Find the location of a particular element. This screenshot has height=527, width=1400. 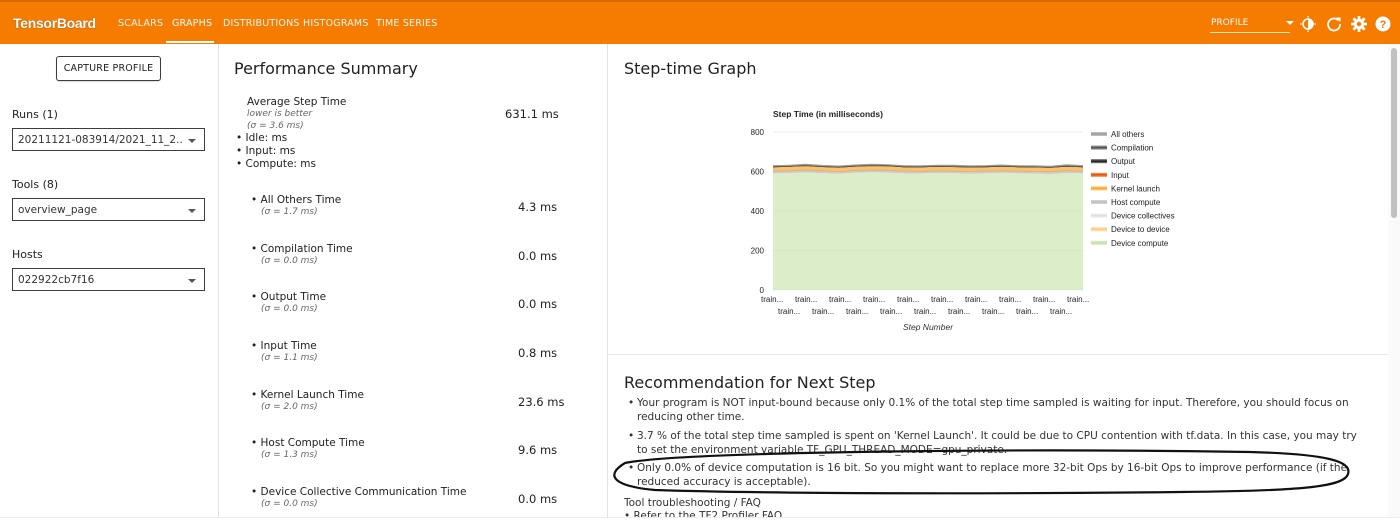

window-bottom-edge is located at coordinates (700, 522).